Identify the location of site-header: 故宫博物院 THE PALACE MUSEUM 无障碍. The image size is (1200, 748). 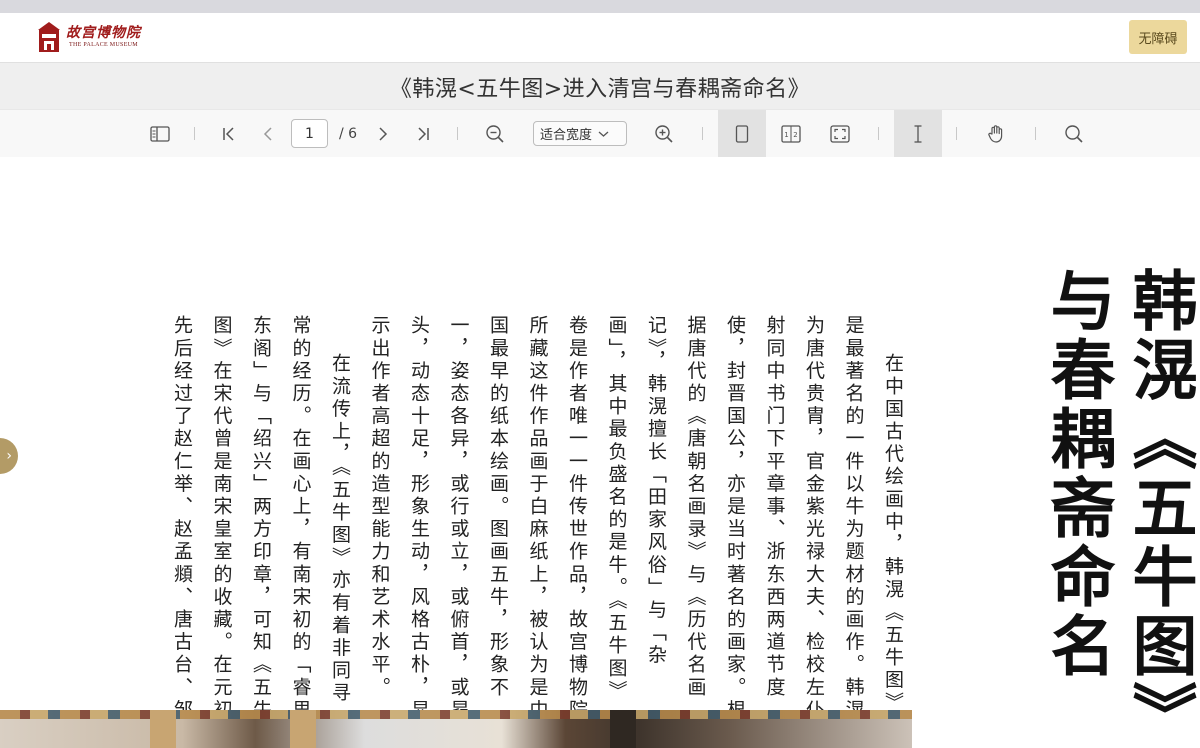
(600, 37).